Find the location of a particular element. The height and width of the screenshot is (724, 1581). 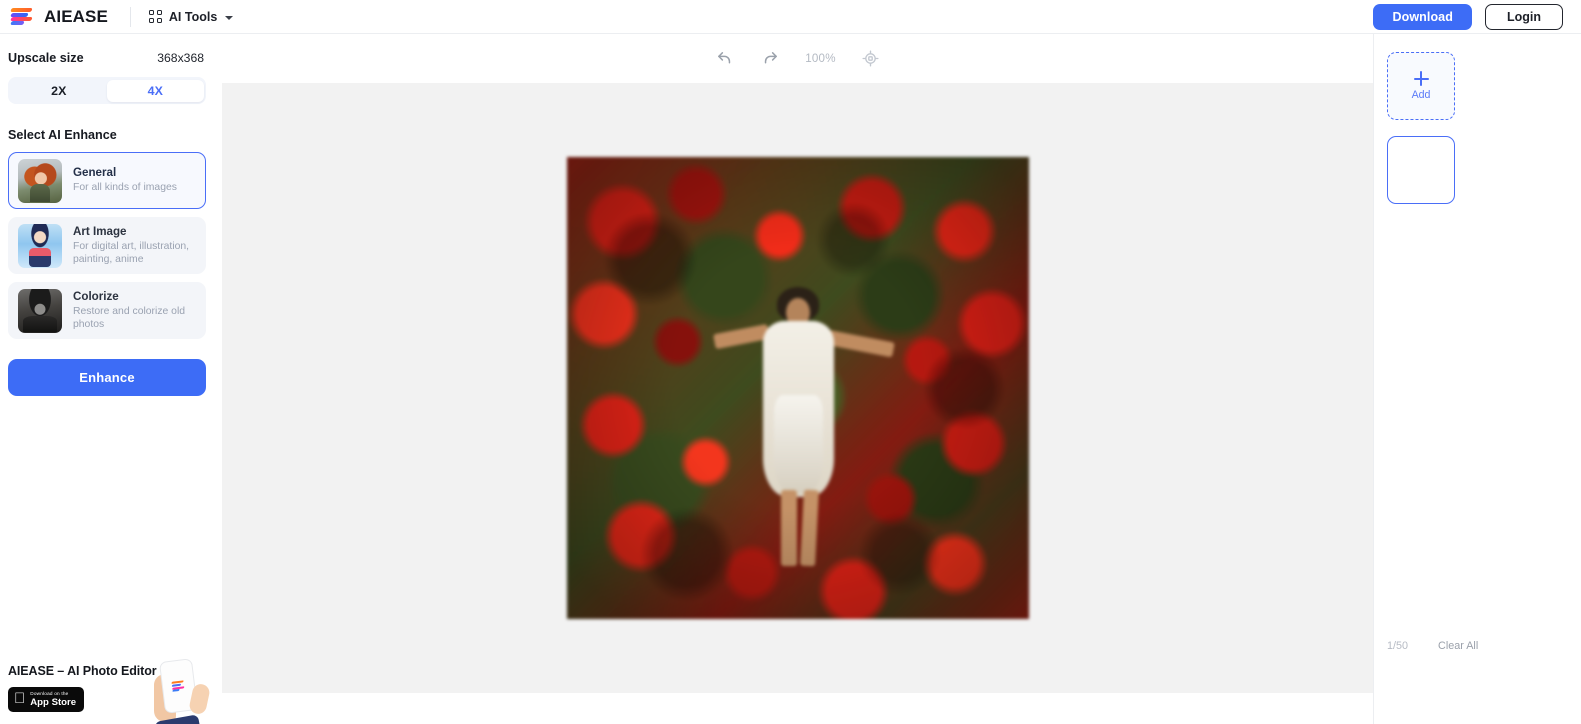

upscale-option-2x: 2X is located at coordinates (59, 91).